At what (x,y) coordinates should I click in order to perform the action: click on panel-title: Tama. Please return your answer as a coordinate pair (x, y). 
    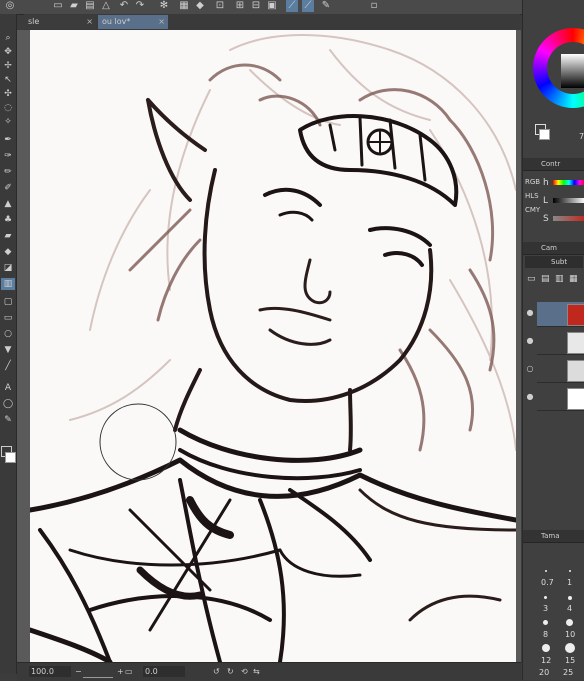
    Looking at the image, I should click on (550, 536).